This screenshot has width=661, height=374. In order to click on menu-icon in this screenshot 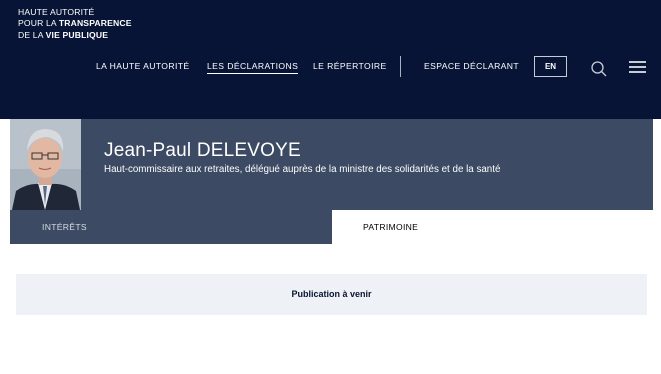, I will do `click(637, 67)`.